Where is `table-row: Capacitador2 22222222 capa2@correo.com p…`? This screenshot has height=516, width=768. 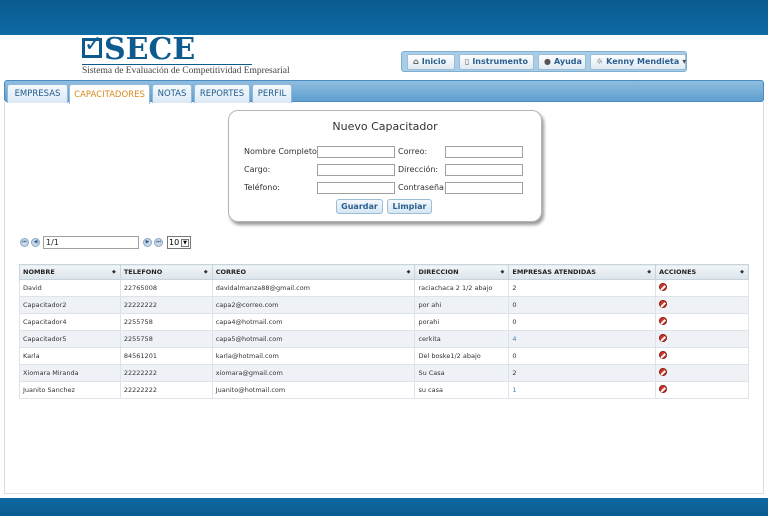
table-row: Capacitador2 22222222 capa2@correo.com p… is located at coordinates (384, 305).